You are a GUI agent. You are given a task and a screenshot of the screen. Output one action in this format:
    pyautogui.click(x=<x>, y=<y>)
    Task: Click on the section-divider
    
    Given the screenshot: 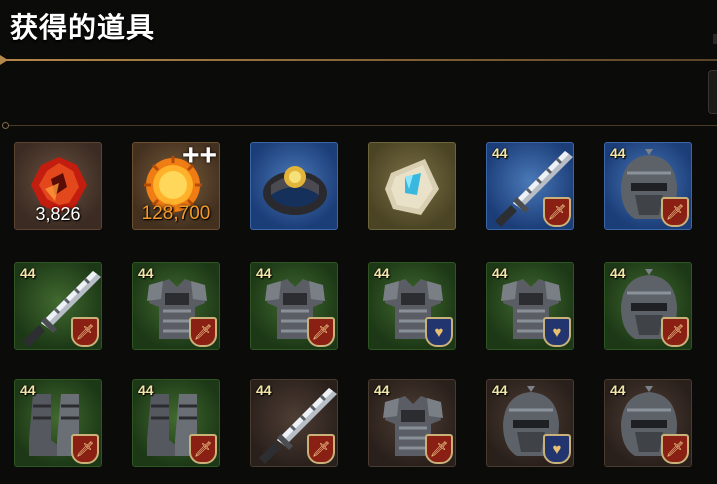 What is the action you would take?
    pyautogui.click(x=359, y=125)
    